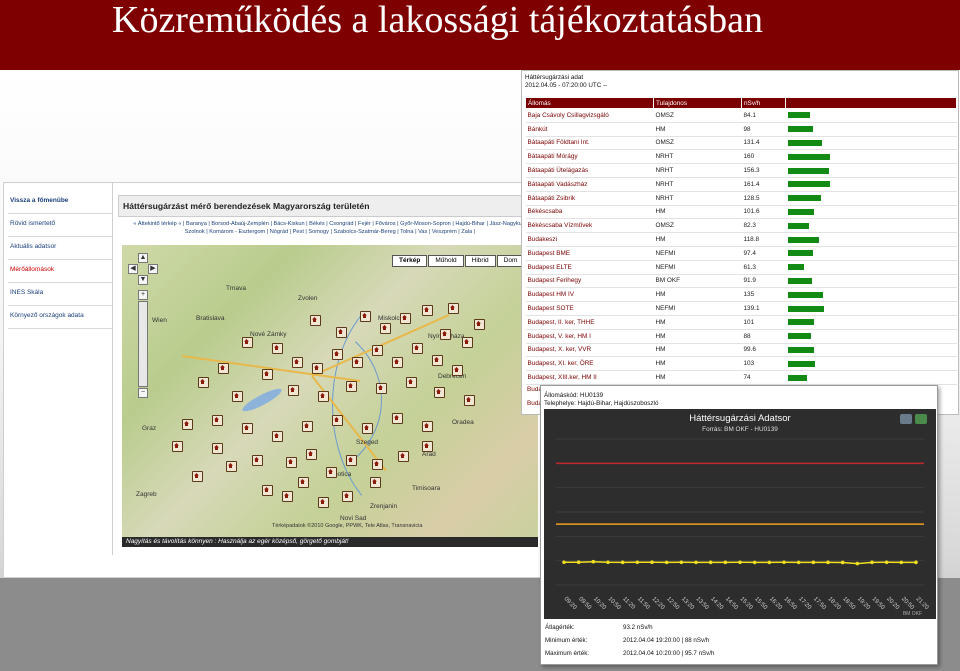  What do you see at coordinates (741, 143) in the screenshot?
I see `table-row: Bátaapáti Földtani Int. OMSZ 131.4` at bounding box center [741, 143].